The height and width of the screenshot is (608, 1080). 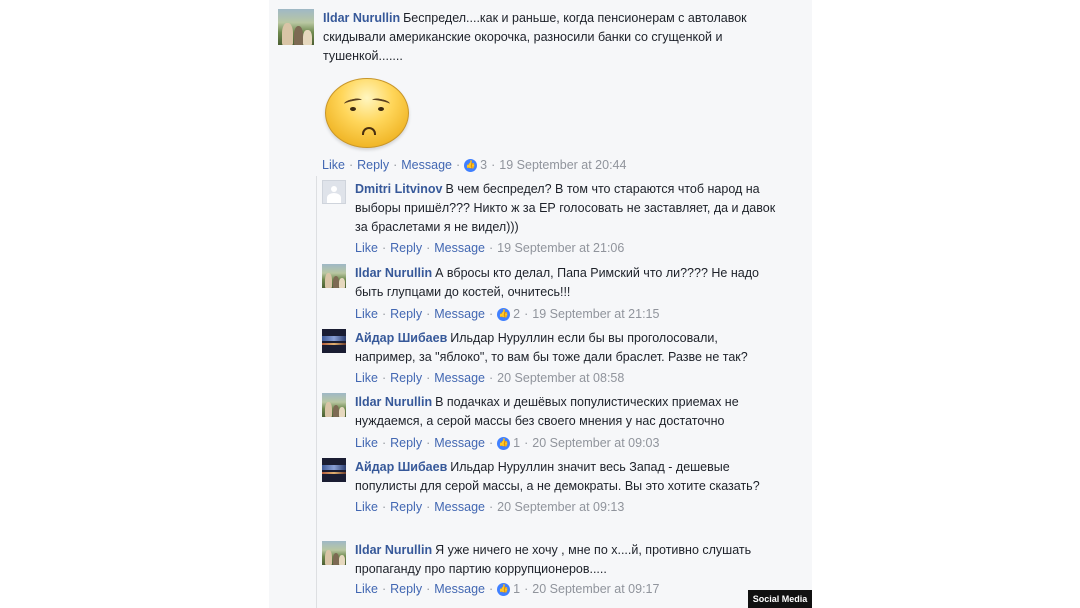 I want to click on timestamp: 19 September at 20:44, so click(x=562, y=165).